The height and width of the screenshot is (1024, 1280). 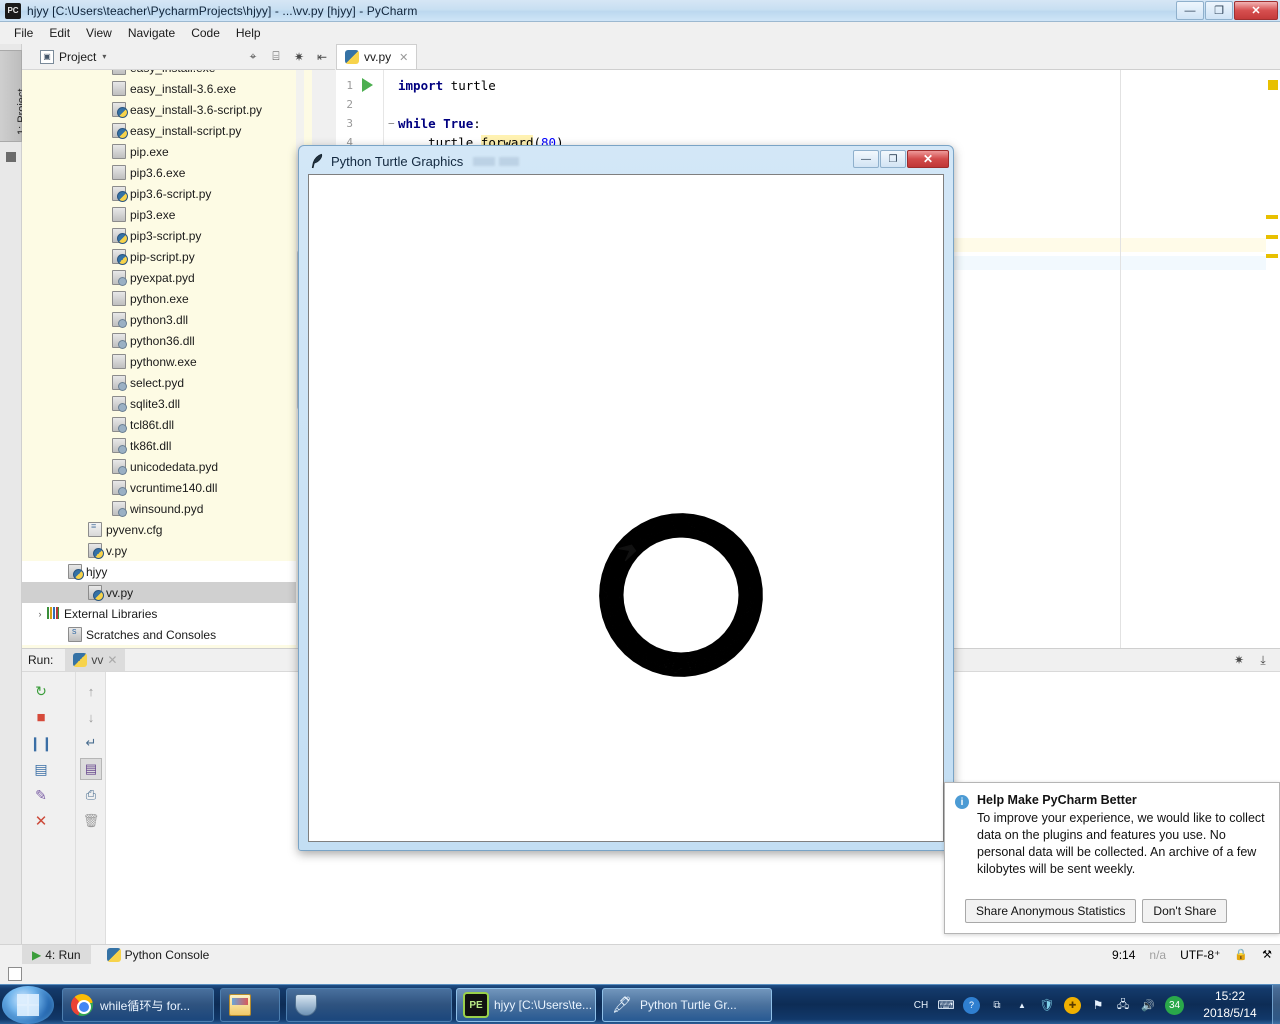 What do you see at coordinates (1276, 1004) in the screenshot?
I see `show-desktop-button` at bounding box center [1276, 1004].